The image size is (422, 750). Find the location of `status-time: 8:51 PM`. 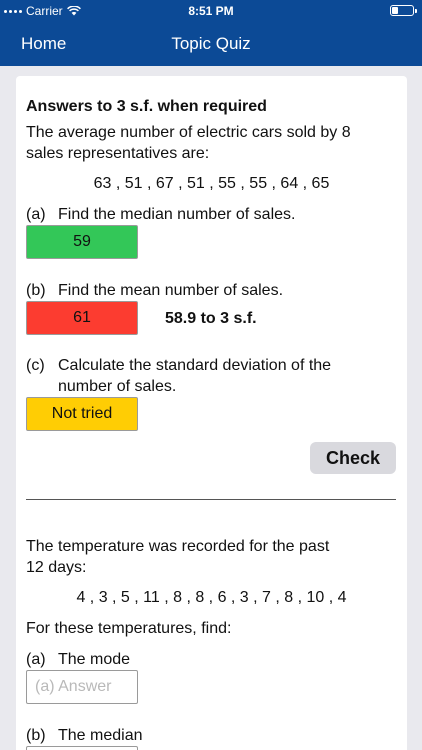

status-time: 8:51 PM is located at coordinates (211, 11).